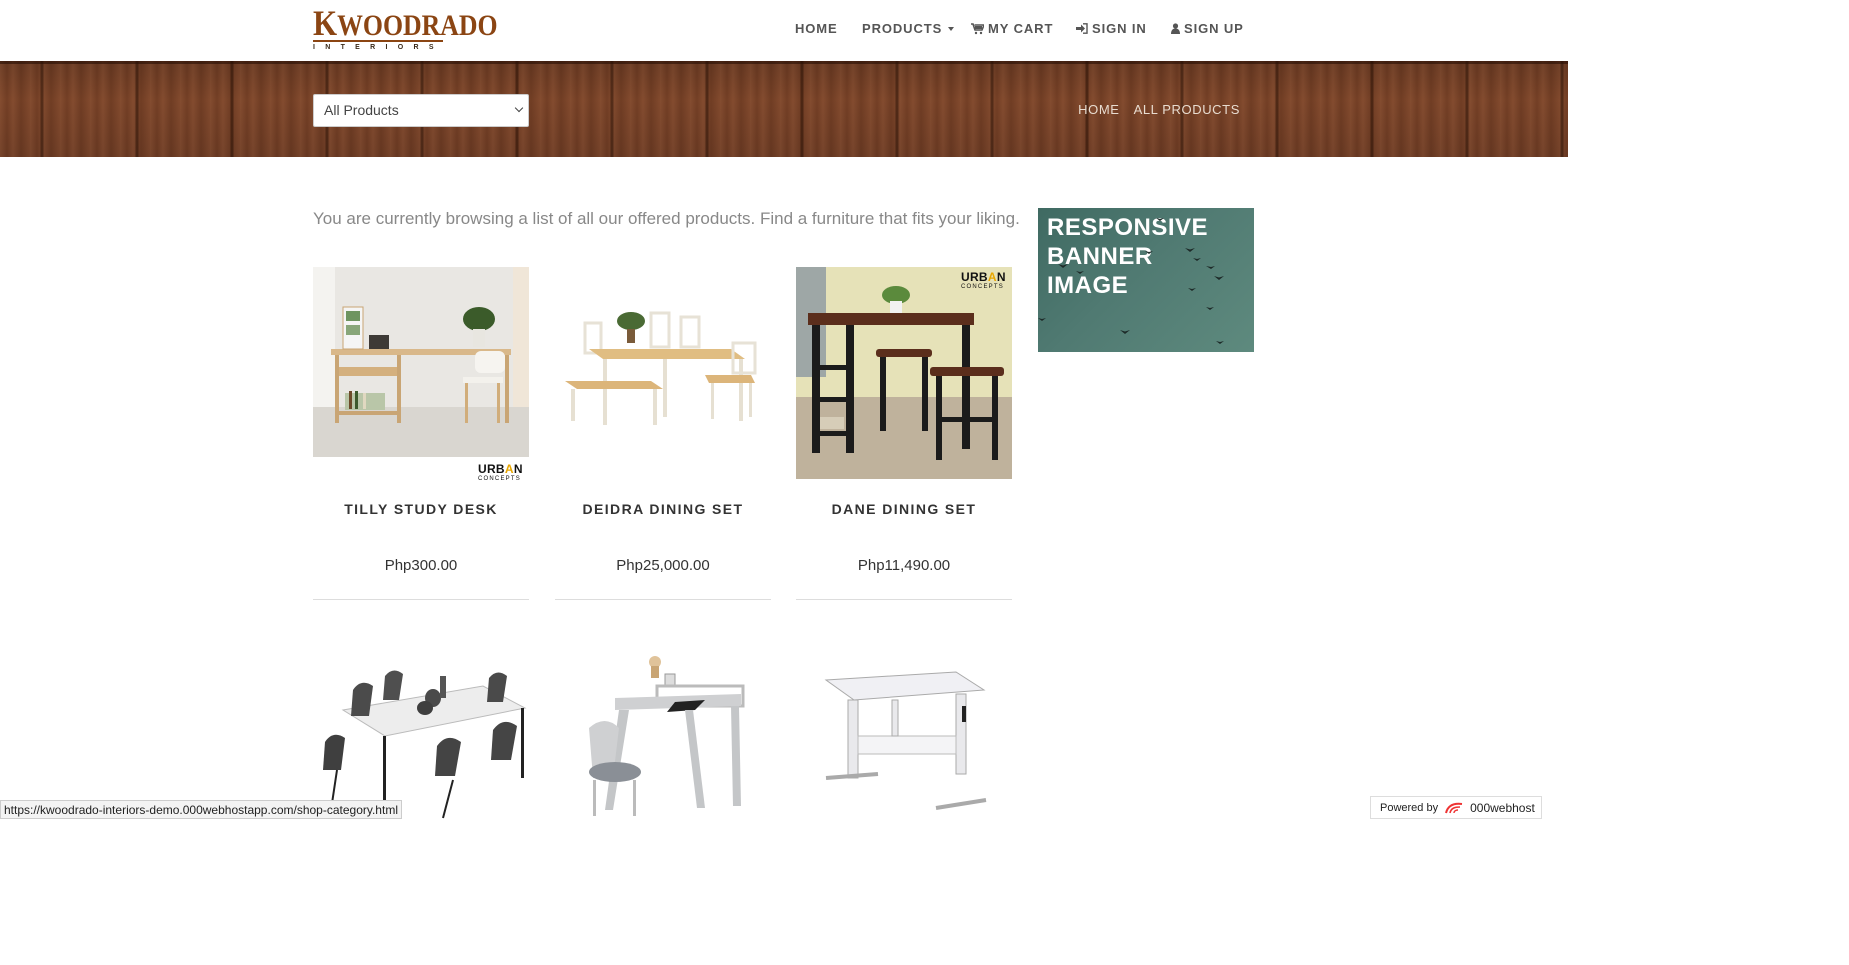  I want to click on wood-header-banner, so click(784, 109).